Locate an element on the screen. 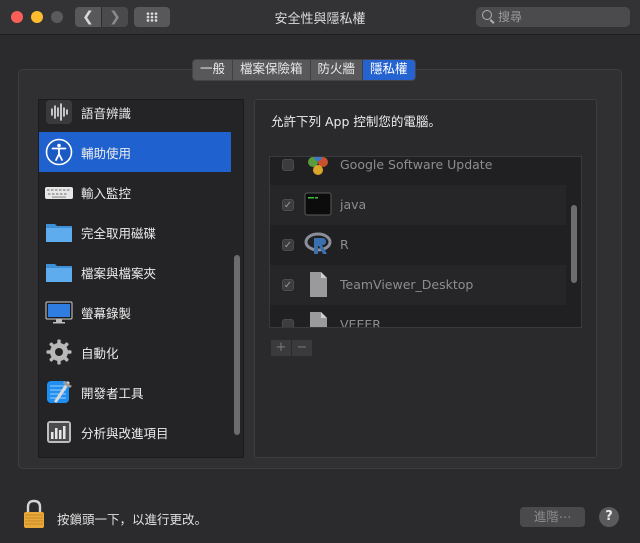 Image resolution: width=640 pixels, height=543 pixels. list-item: ✓ java is located at coordinates (418, 205).